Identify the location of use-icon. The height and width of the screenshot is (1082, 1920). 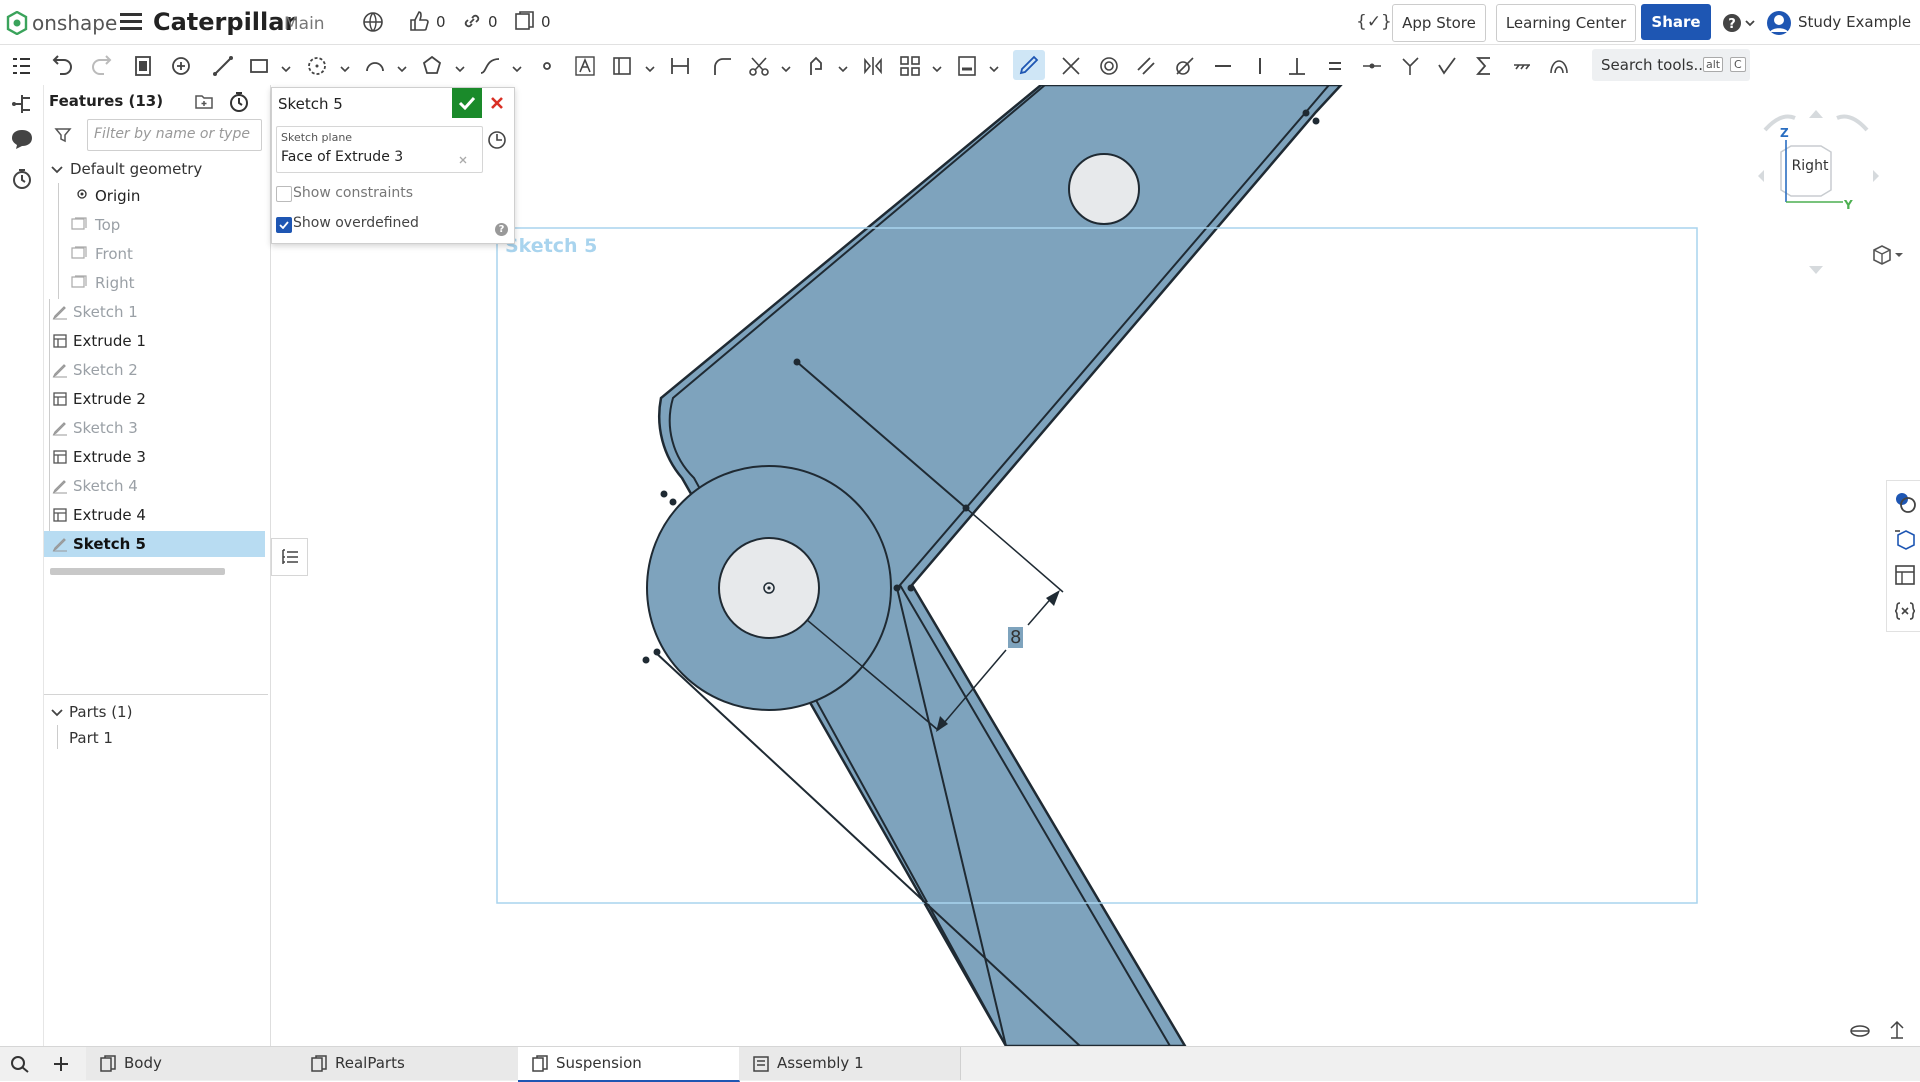
(181, 66).